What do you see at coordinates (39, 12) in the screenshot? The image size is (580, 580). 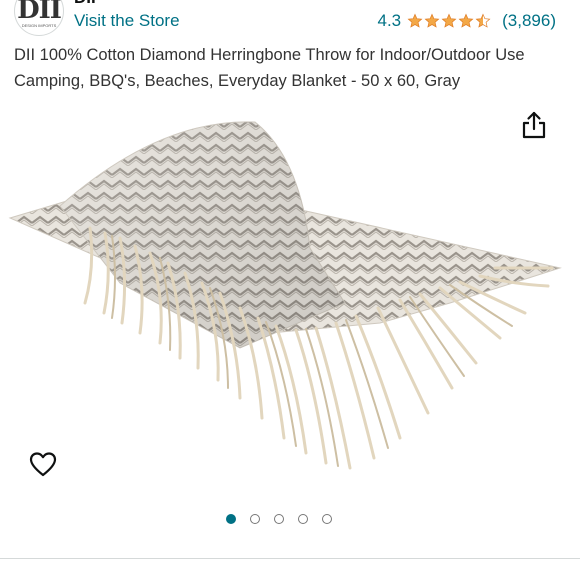 I see `brand-logo-mark: DII` at bounding box center [39, 12].